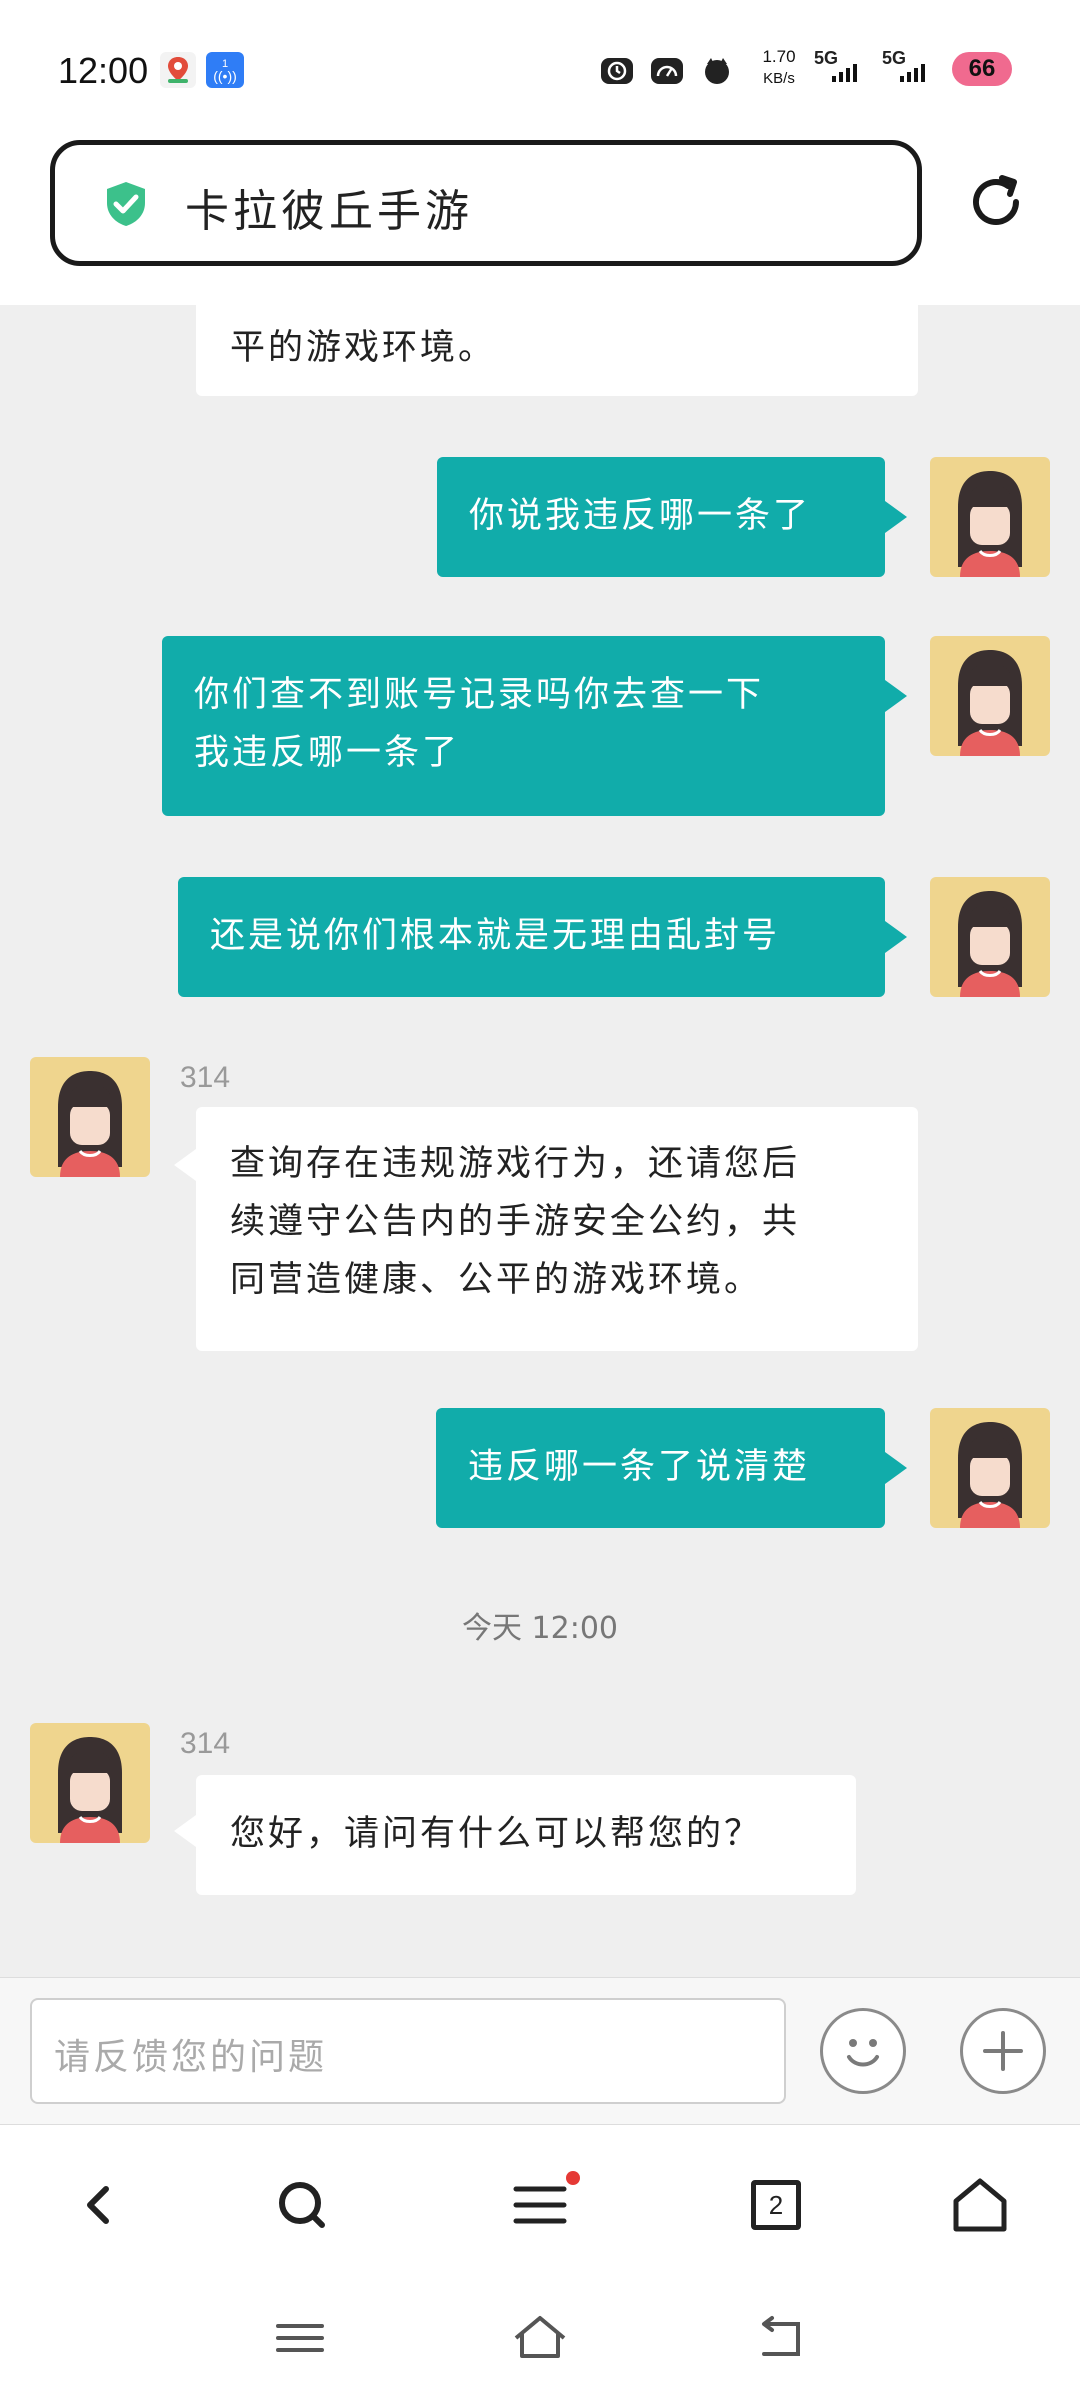 The height and width of the screenshot is (2400, 1080). I want to click on system-navigation-bar, so click(540, 2340).